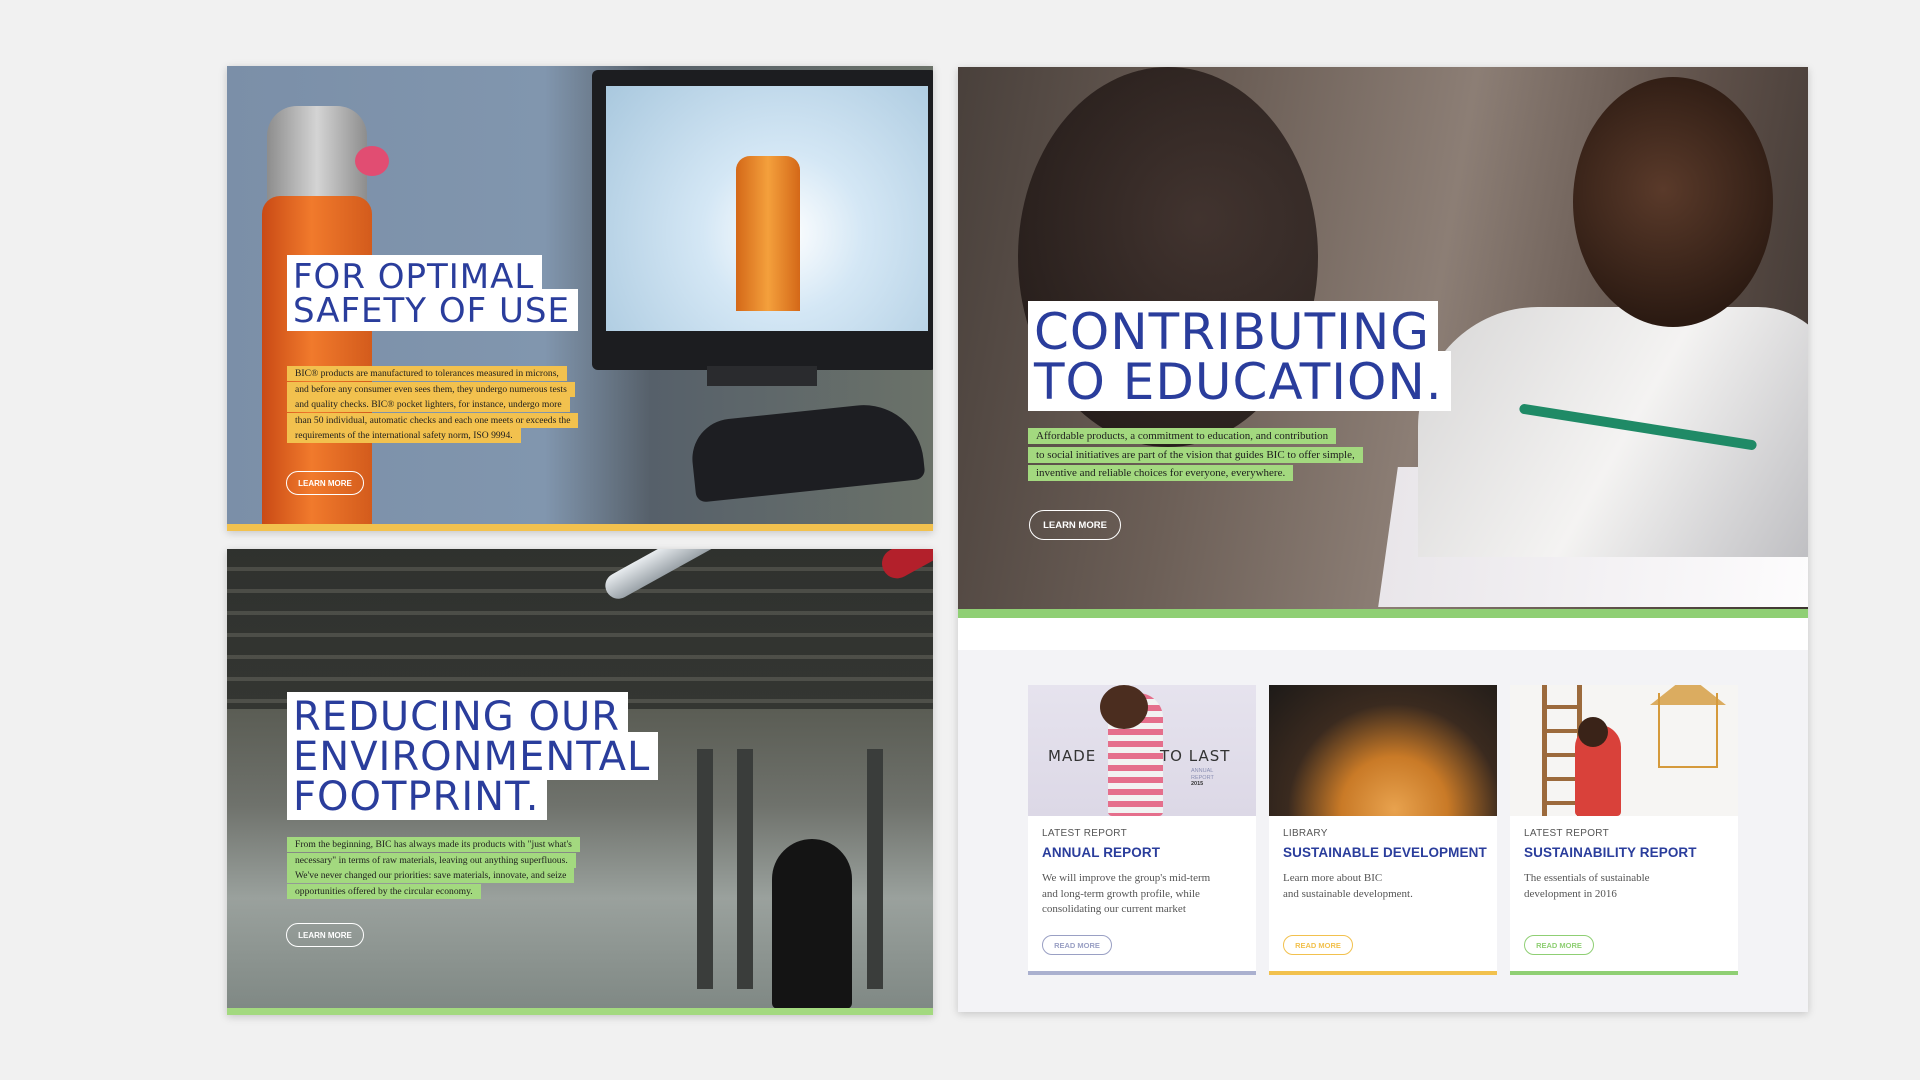 The width and height of the screenshot is (1920, 1080). I want to click on walking-person-image, so click(812, 924).